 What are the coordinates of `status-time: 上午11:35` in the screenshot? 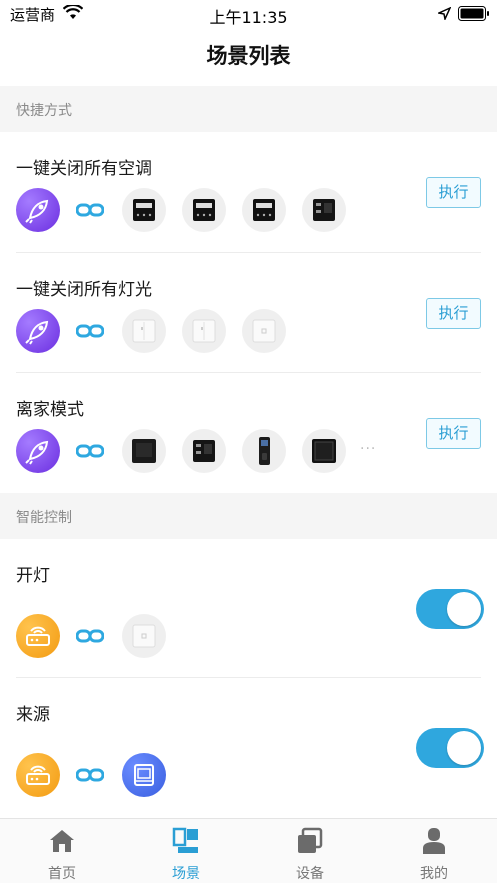 It's located at (248, 17).